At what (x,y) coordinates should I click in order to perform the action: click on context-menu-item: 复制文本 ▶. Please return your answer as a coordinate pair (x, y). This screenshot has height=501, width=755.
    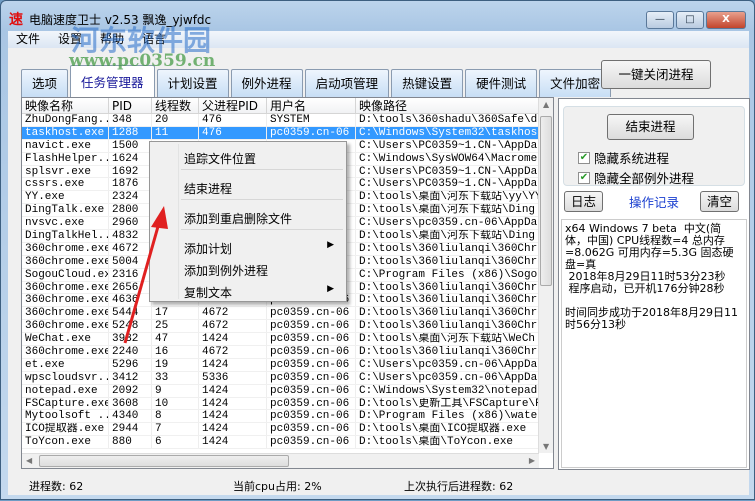
    Looking at the image, I should click on (263, 292).